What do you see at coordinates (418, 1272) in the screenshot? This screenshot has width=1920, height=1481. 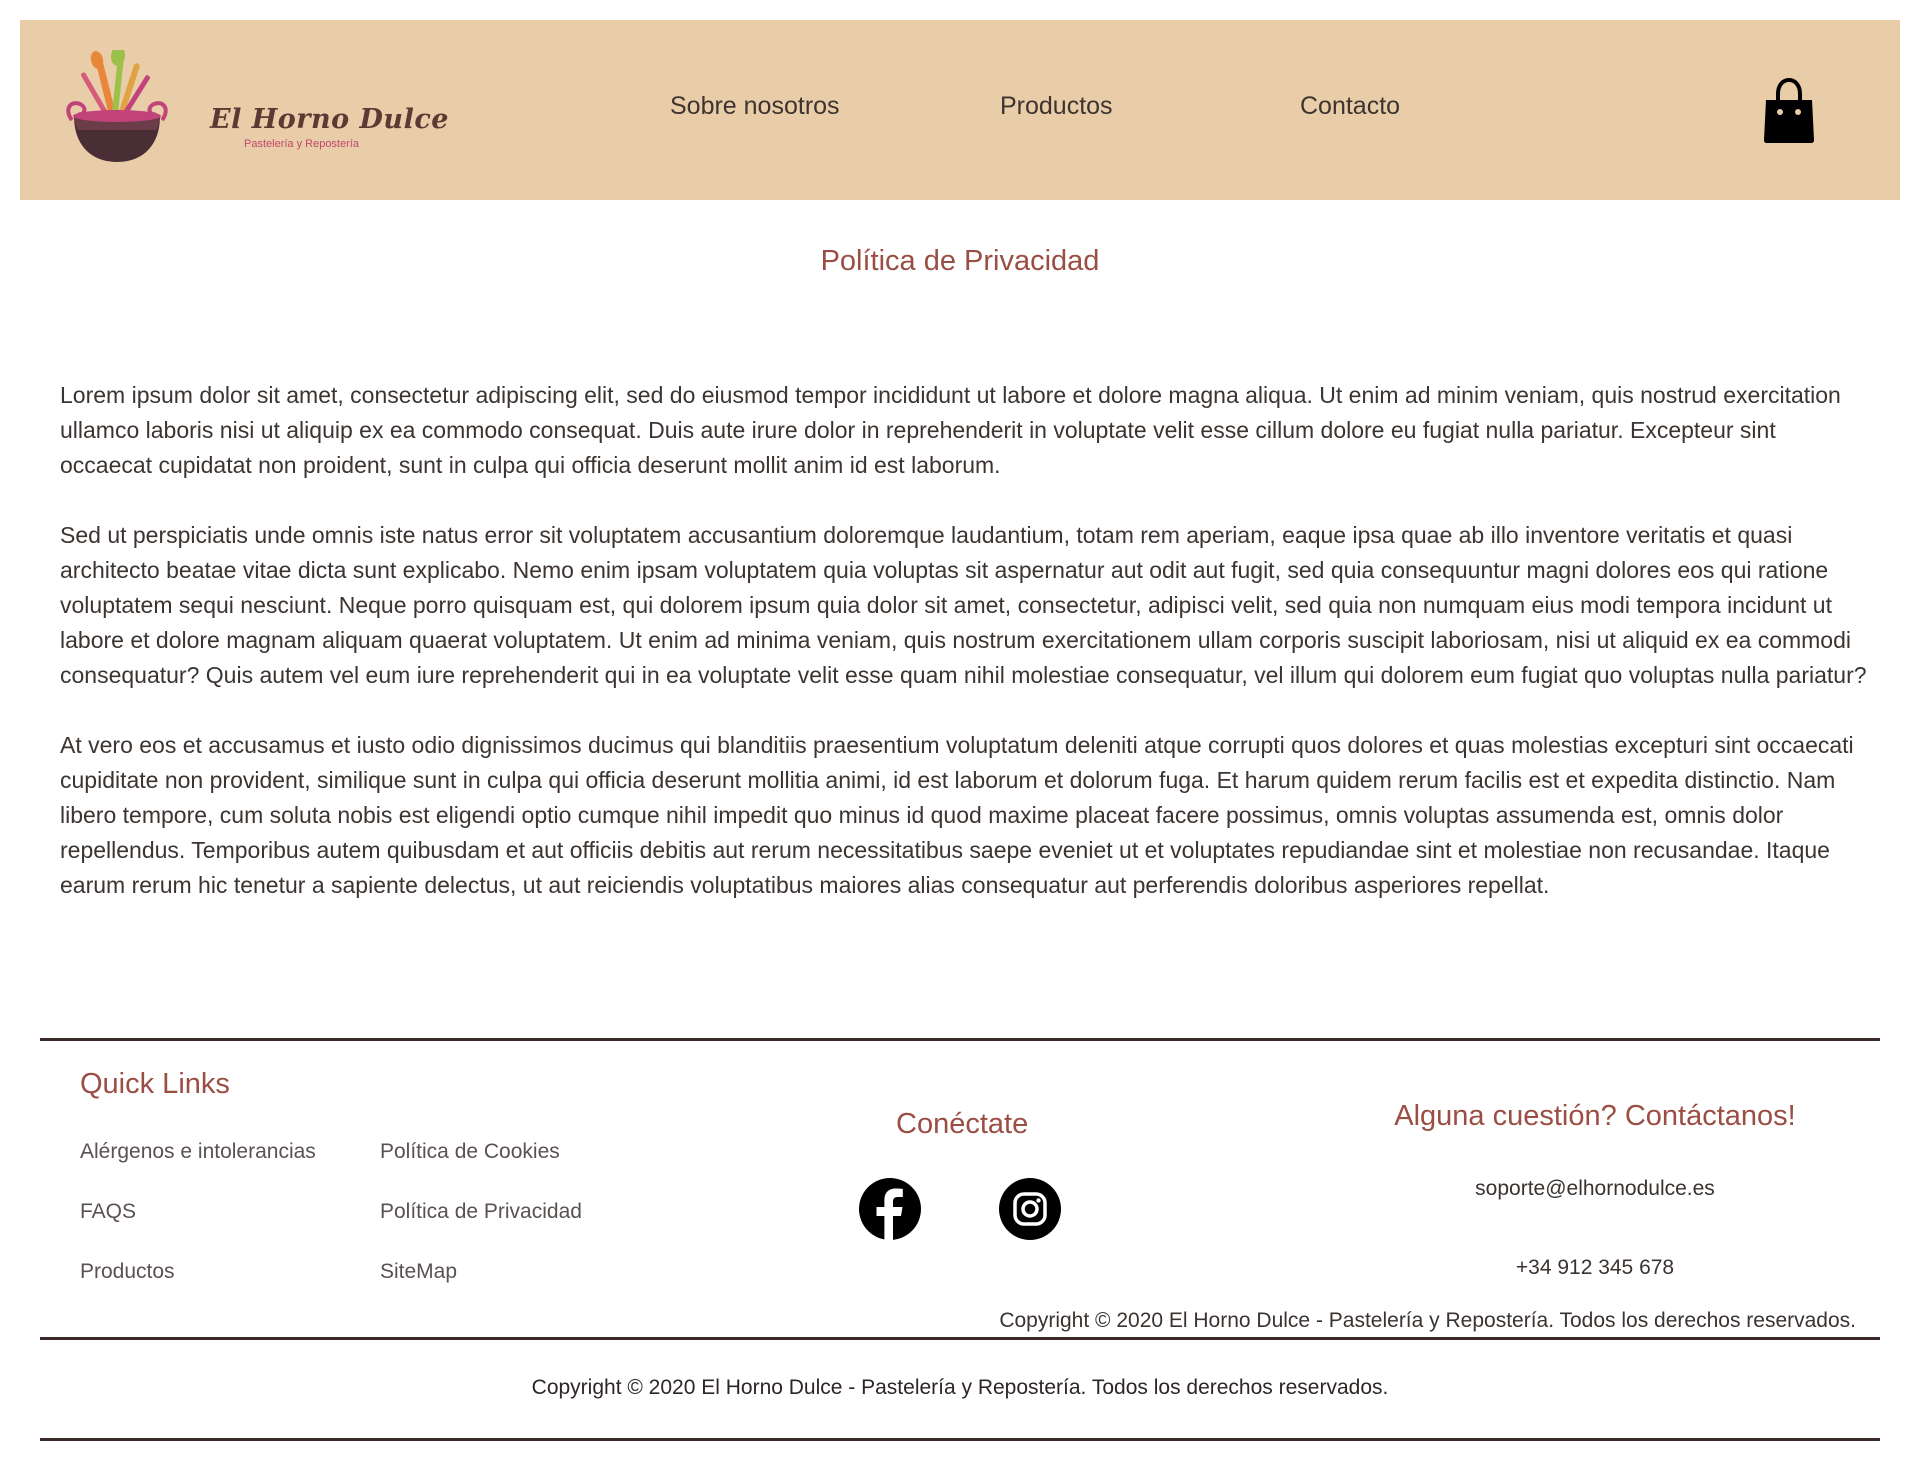 I see `footer-link-sitemap: SiteMap` at bounding box center [418, 1272].